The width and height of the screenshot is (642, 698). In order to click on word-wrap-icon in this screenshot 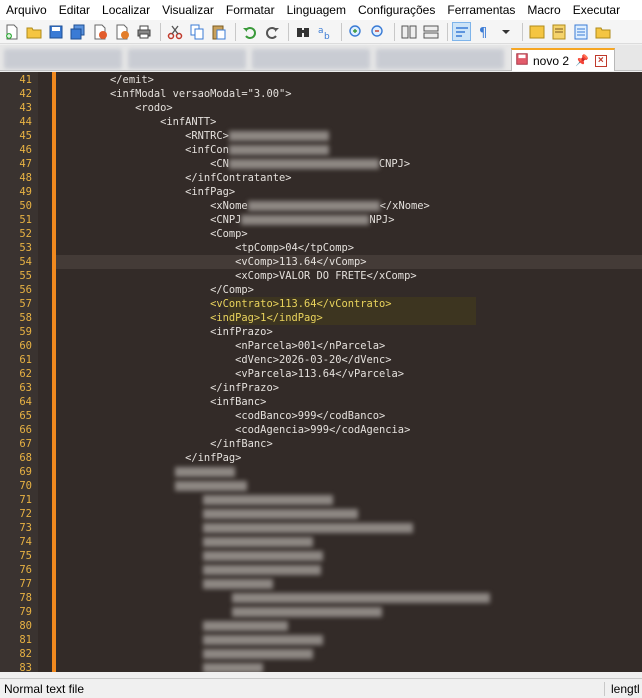, I will do `click(461, 31)`.